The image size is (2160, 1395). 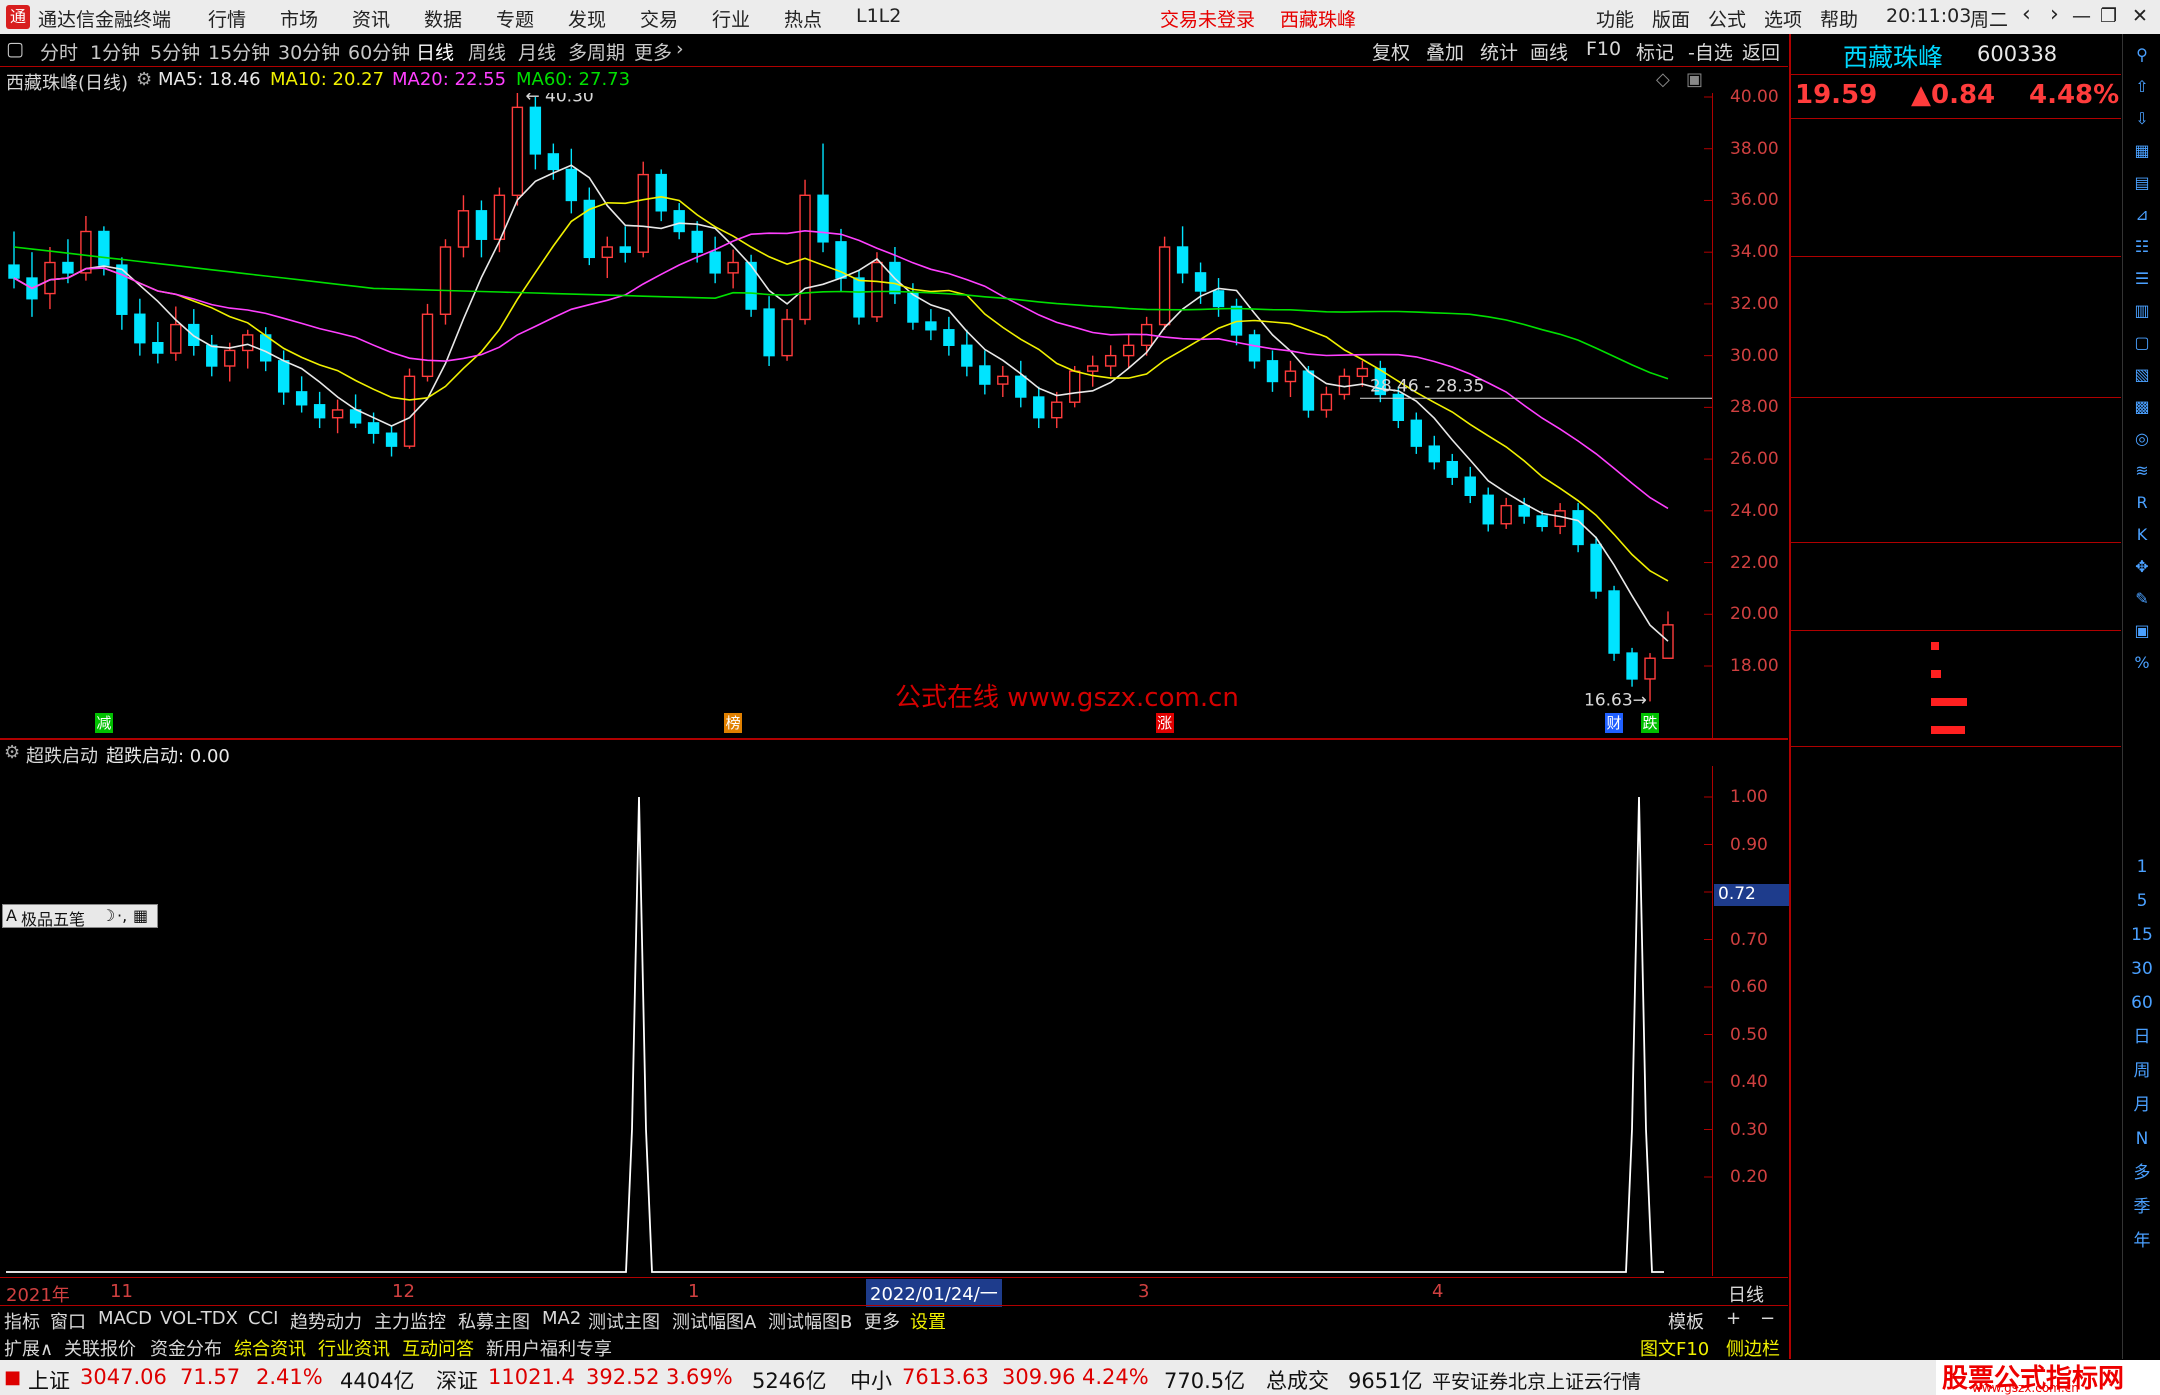 What do you see at coordinates (2142, 1037) in the screenshot?
I see `period-shortcut-5: 日` at bounding box center [2142, 1037].